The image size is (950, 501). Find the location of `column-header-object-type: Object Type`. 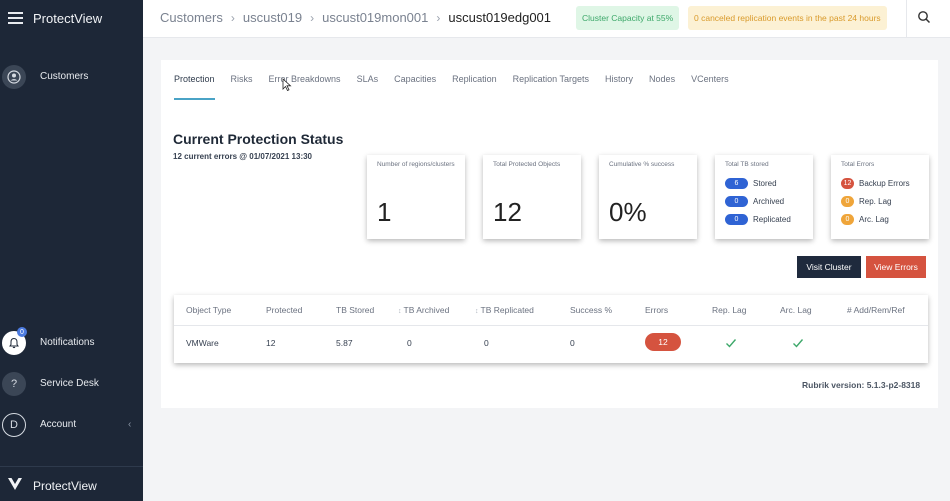

column-header-object-type: Object Type is located at coordinates (208, 310).